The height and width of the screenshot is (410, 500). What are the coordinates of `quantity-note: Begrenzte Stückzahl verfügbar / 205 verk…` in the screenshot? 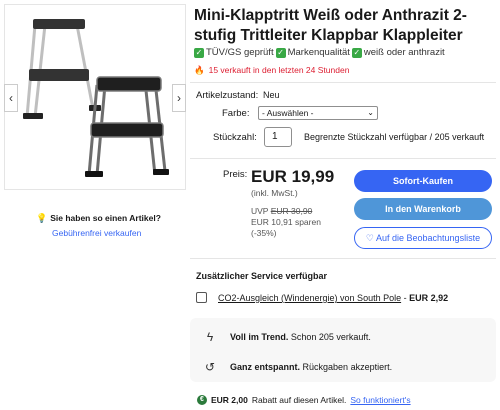 It's located at (394, 137).